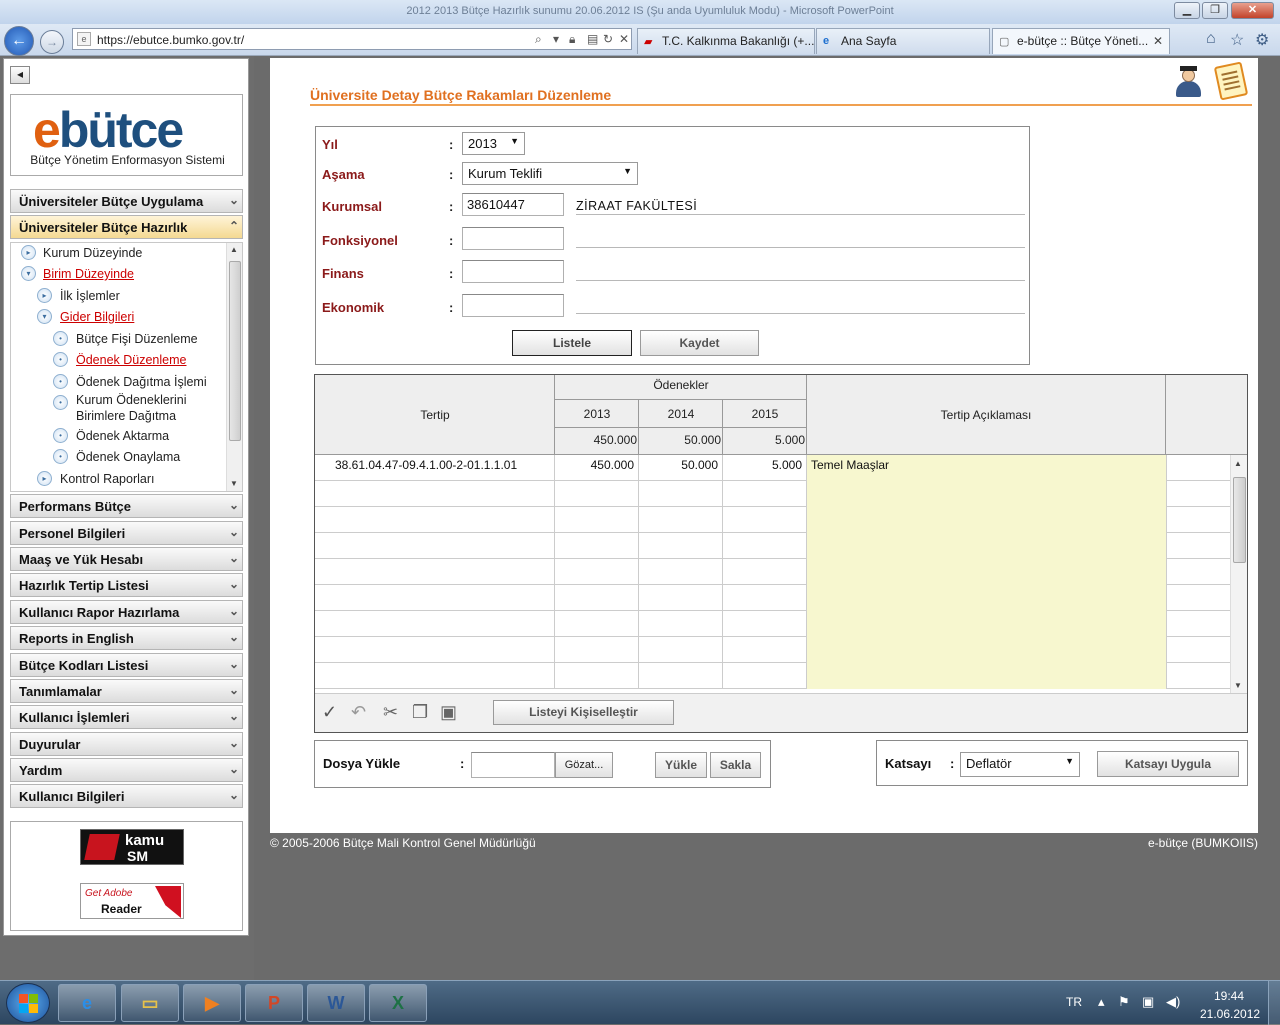  I want to click on menu-universiteler-butce-uygulama: Üniversiteler Bütçe Uygulama ⌄, so click(126, 201).